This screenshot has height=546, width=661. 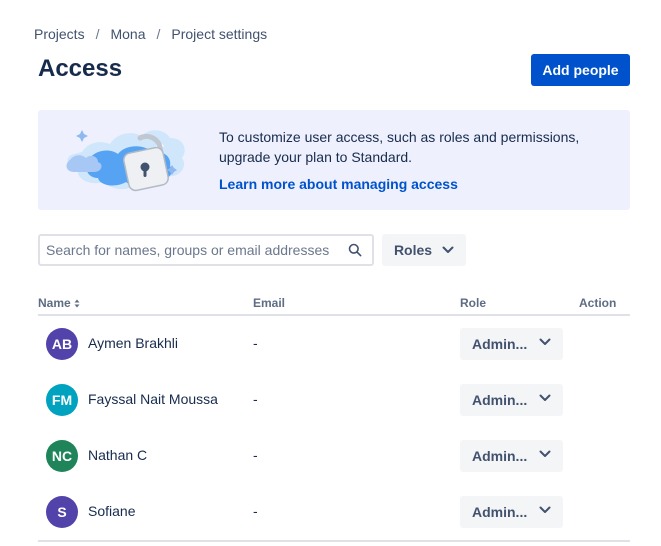 I want to click on avatar: NC, so click(x=62, y=456).